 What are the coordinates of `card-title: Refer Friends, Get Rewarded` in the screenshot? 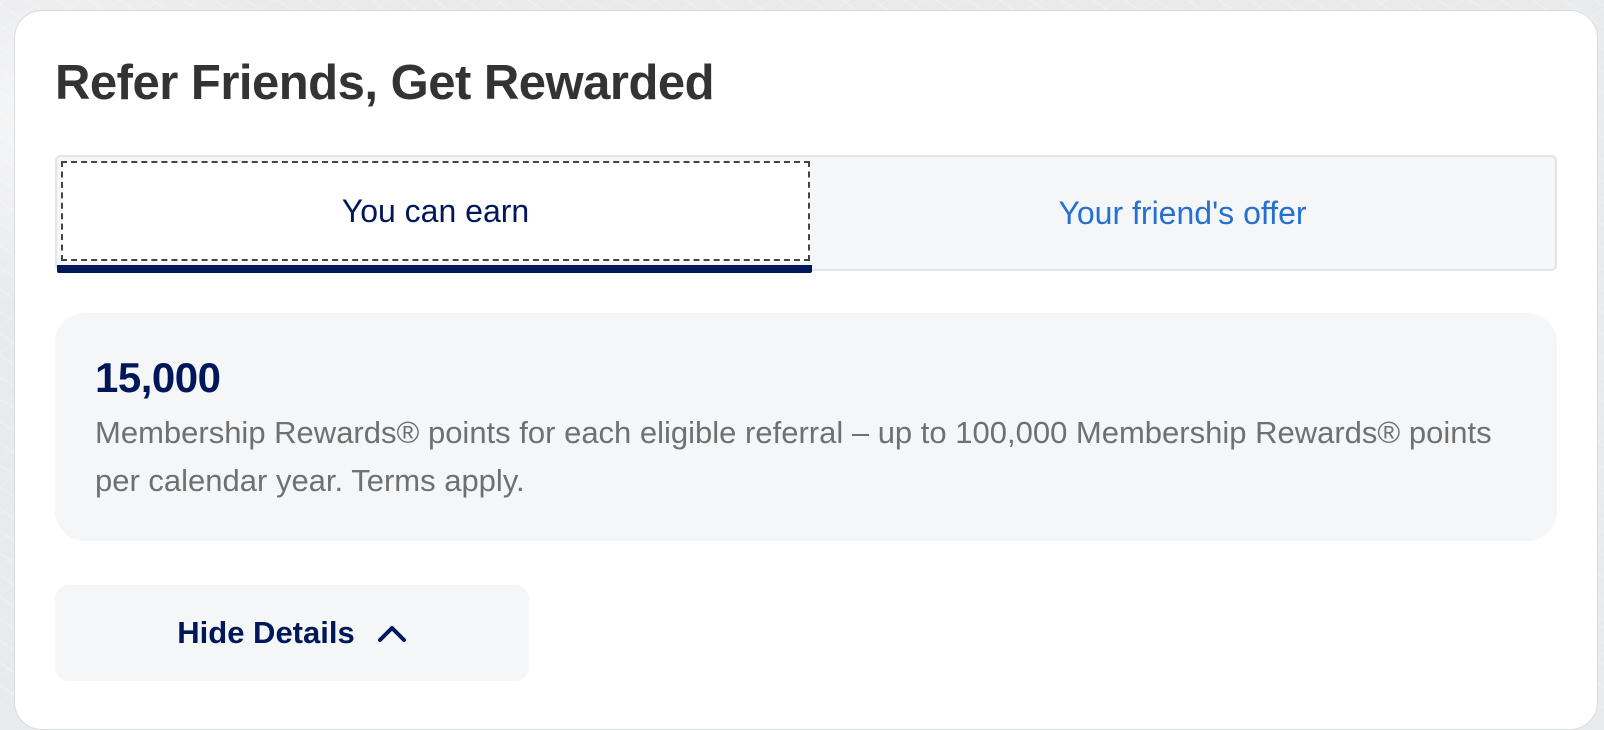 It's located at (385, 83).